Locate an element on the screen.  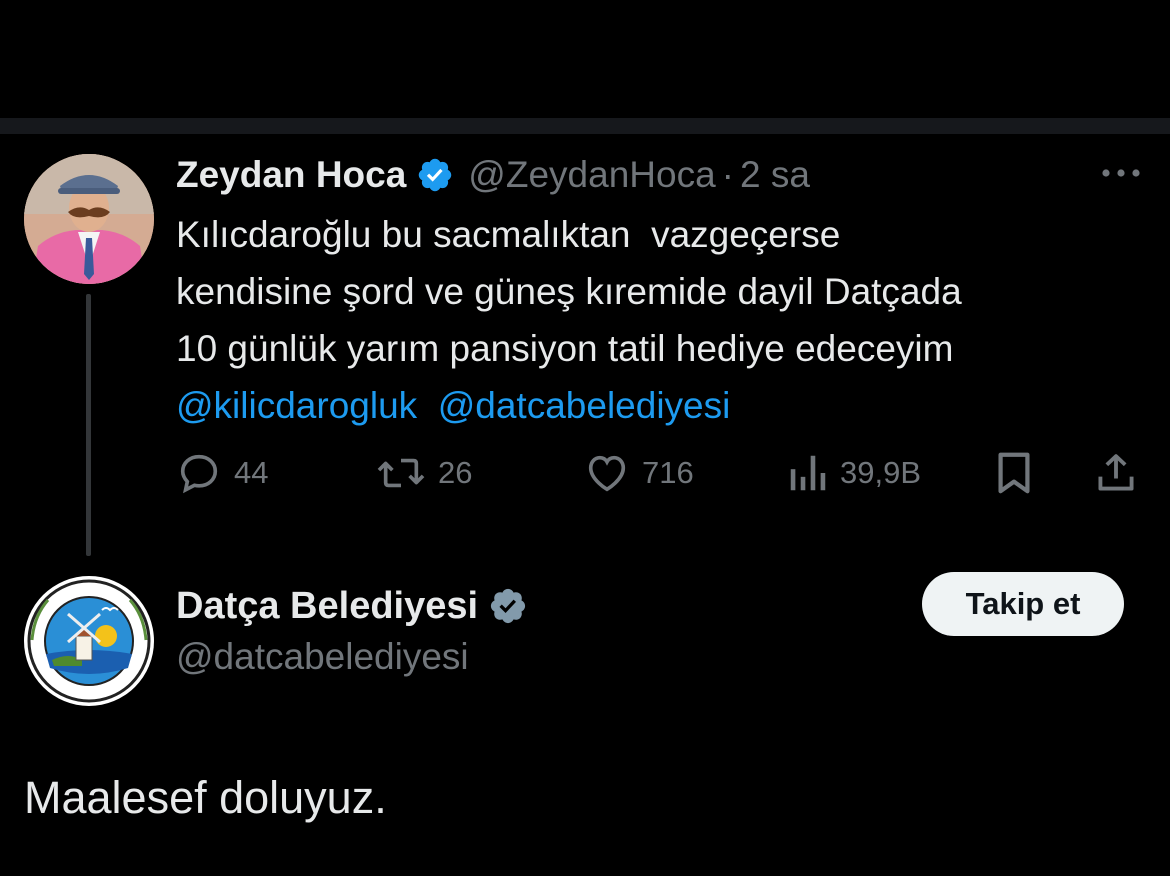
more-options-icon is located at coordinates (1121, 173).